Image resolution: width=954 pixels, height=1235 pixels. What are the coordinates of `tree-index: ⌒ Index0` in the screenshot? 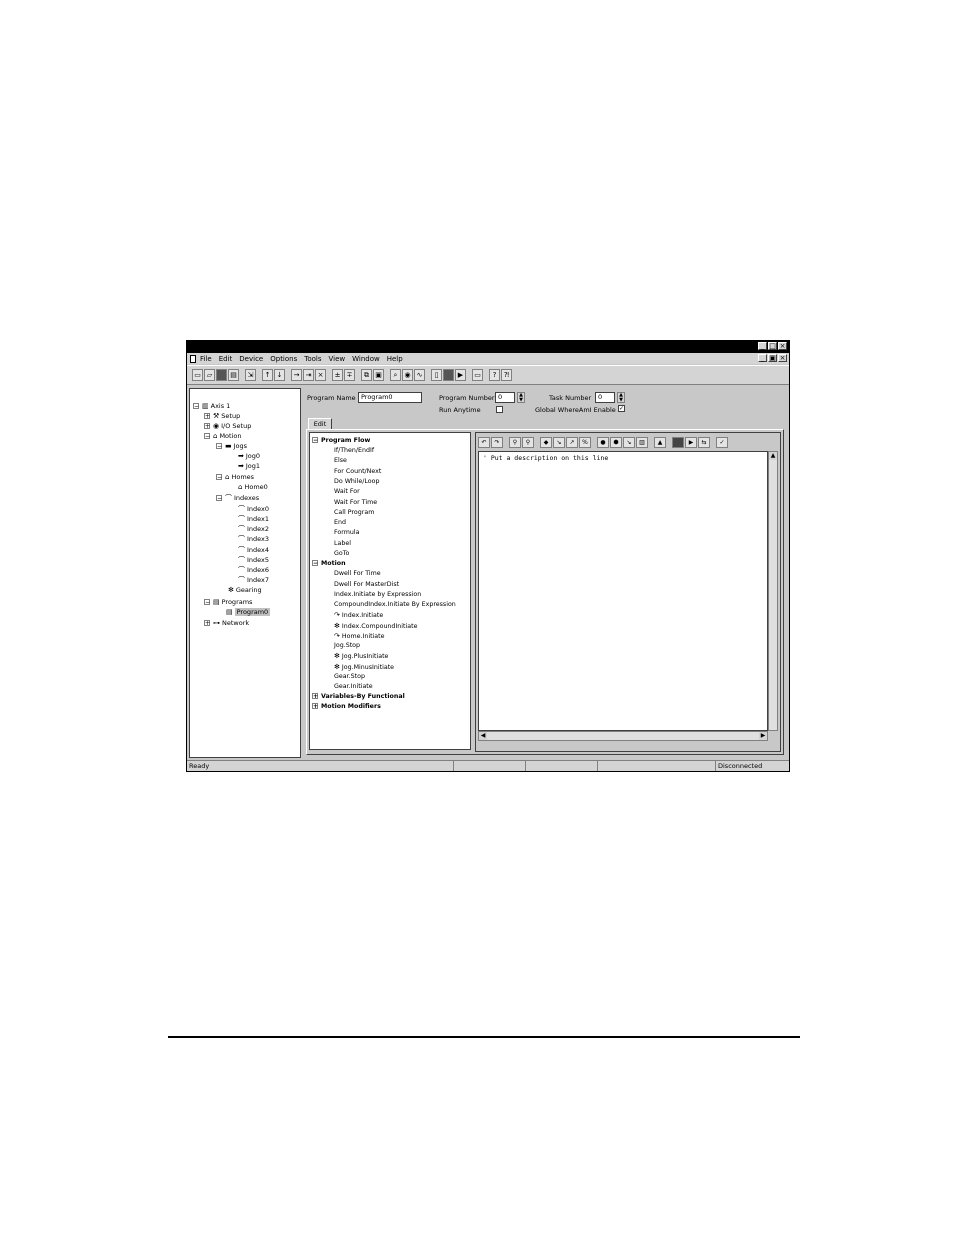 It's located at (253, 509).